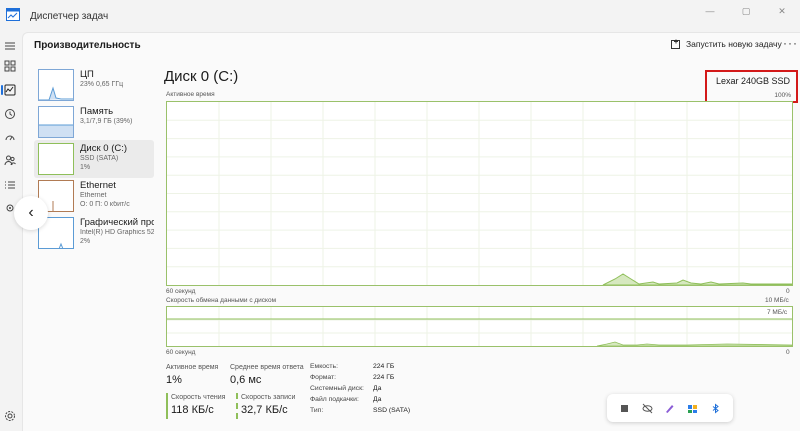 Image resolution: width=800 pixels, height=431 pixels. I want to click on write-speed-indicator, so click(237, 406).